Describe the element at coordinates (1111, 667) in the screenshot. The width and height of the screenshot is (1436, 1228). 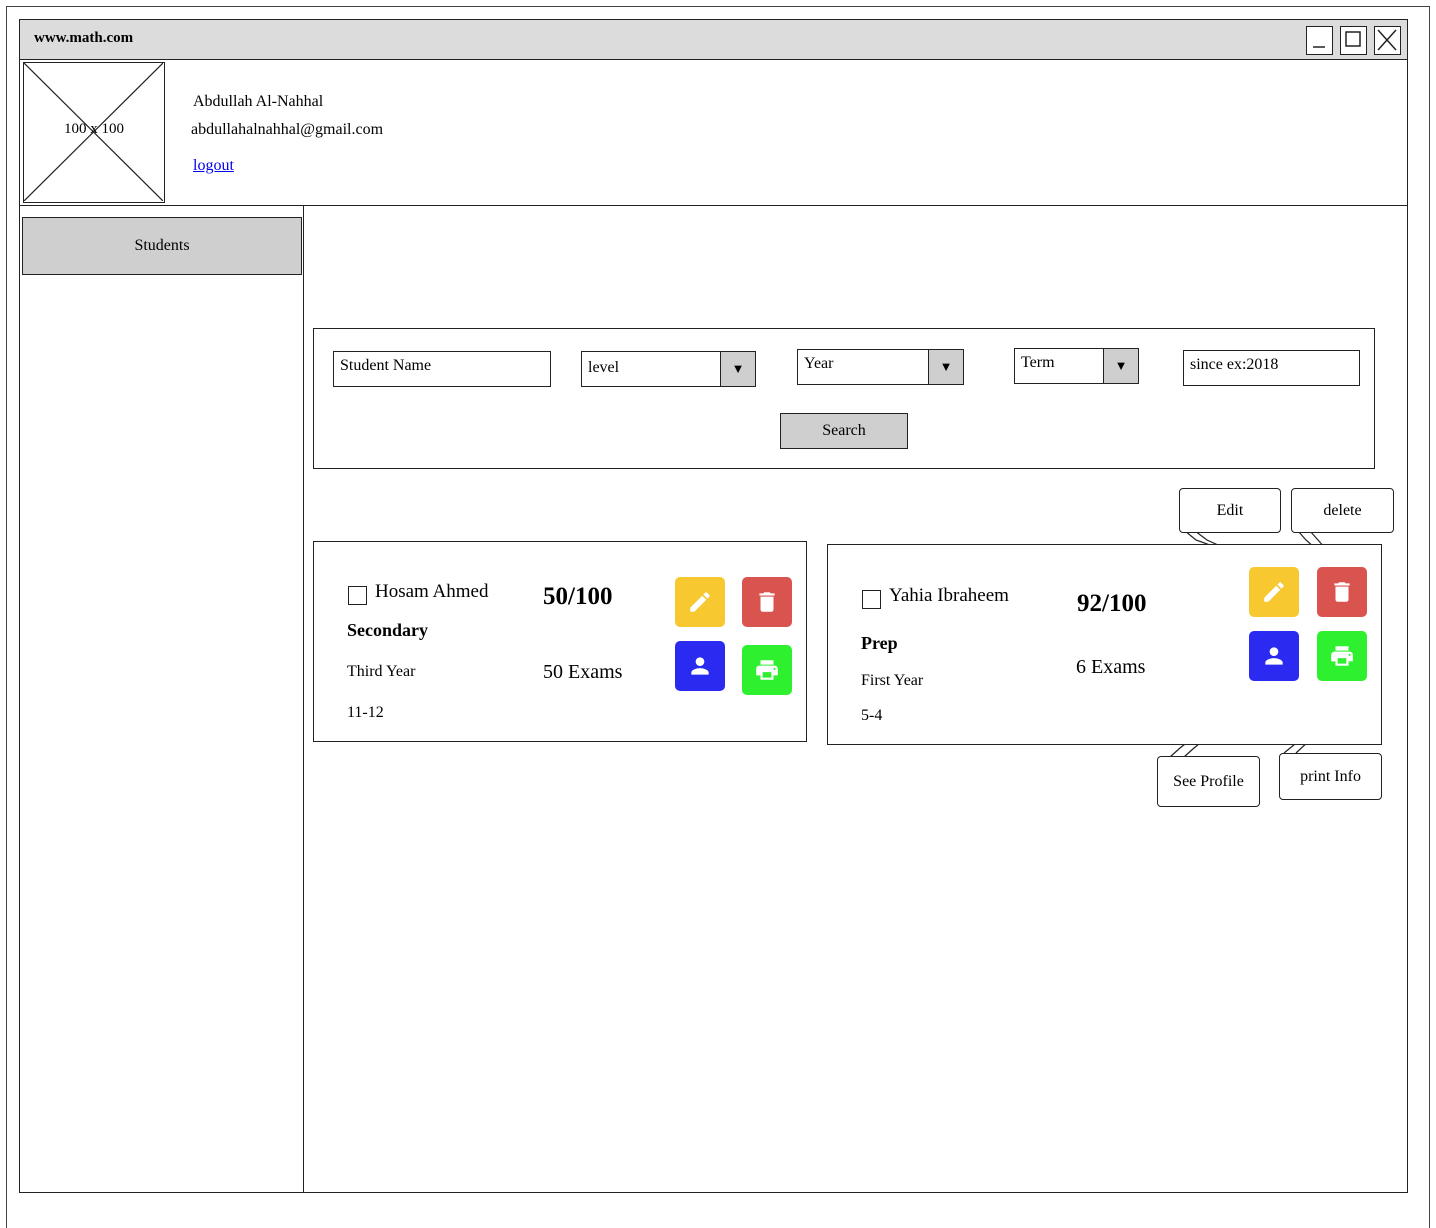
I see `student-exams-count: 6 Exams` at that location.